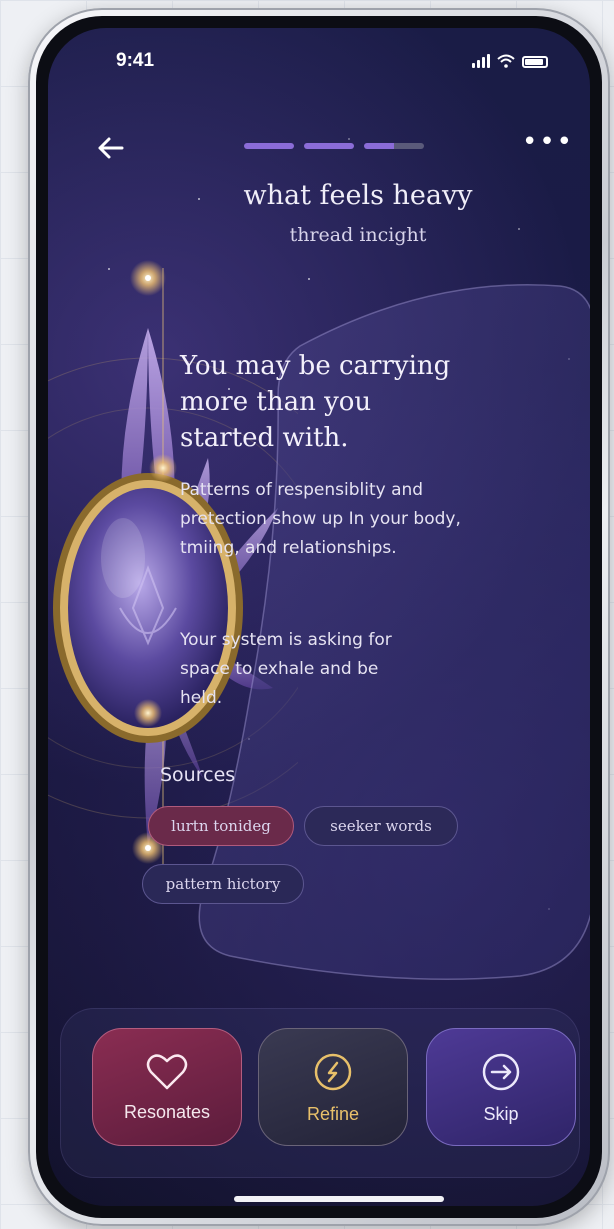  I want to click on source-chip-seeker-words: seeker words, so click(381, 826).